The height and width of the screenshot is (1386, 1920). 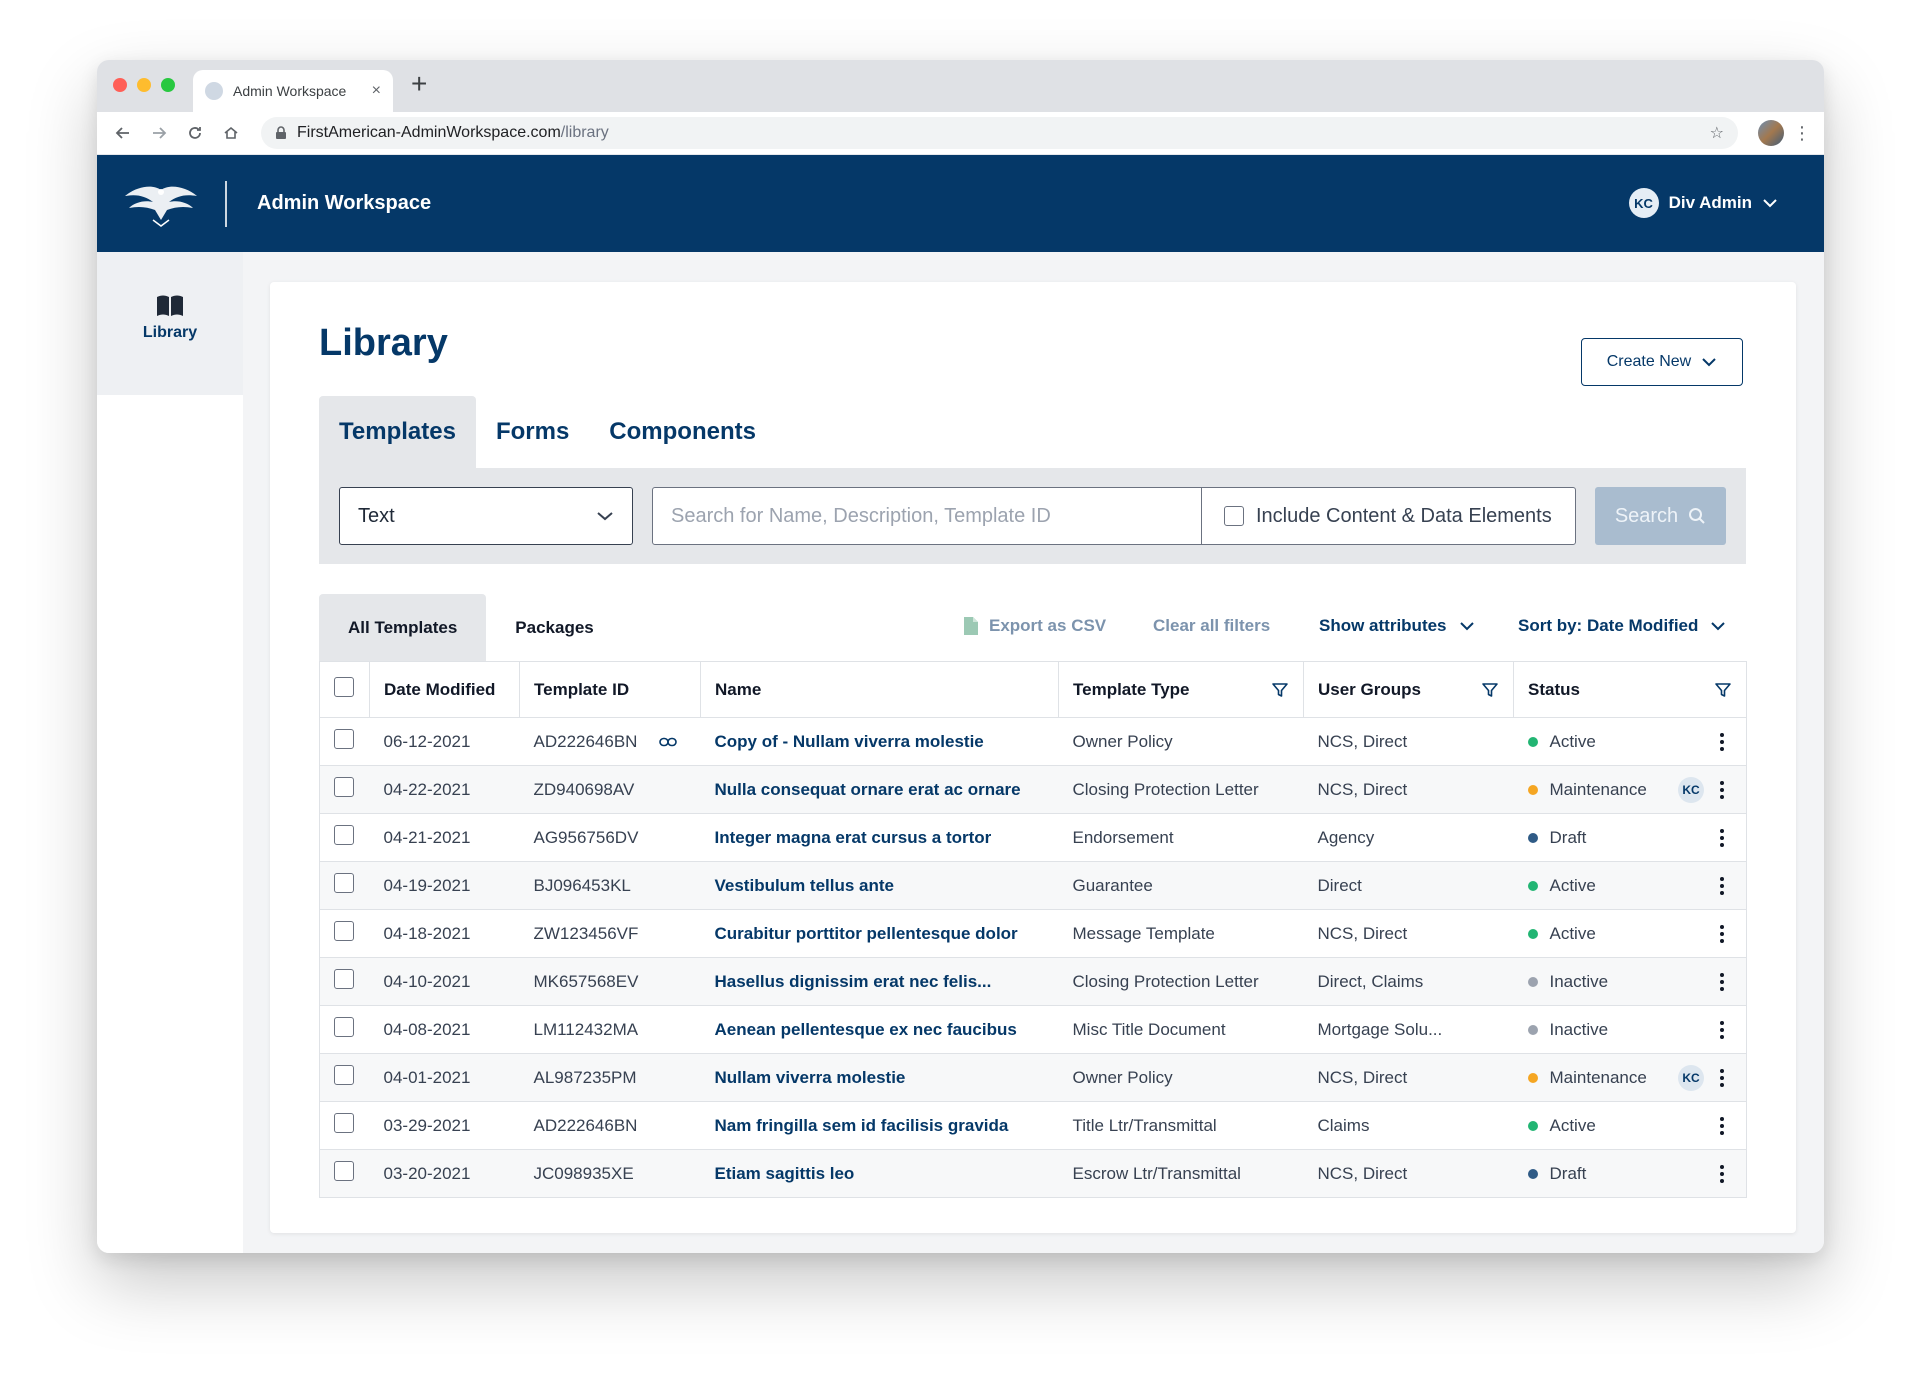 I want to click on browser-tab: Admin Workspace ×, so click(x=293, y=91).